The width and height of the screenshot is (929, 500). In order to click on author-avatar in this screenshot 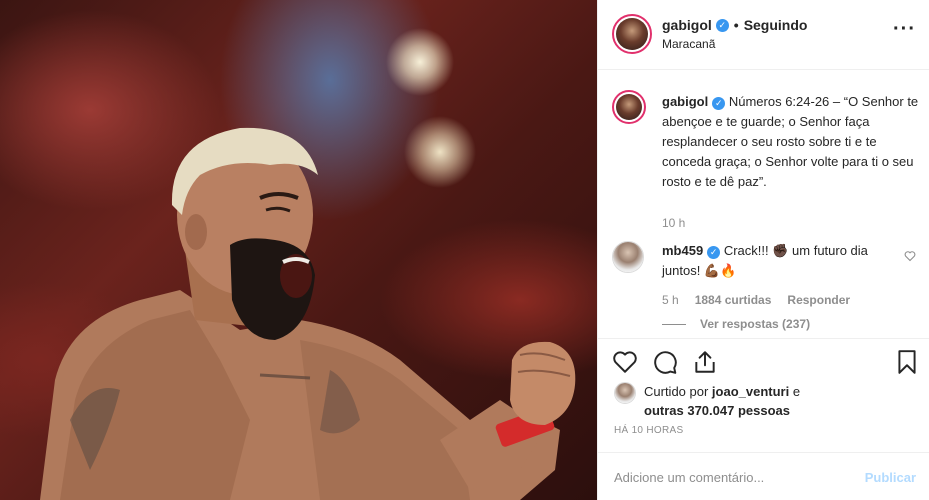, I will do `click(632, 34)`.